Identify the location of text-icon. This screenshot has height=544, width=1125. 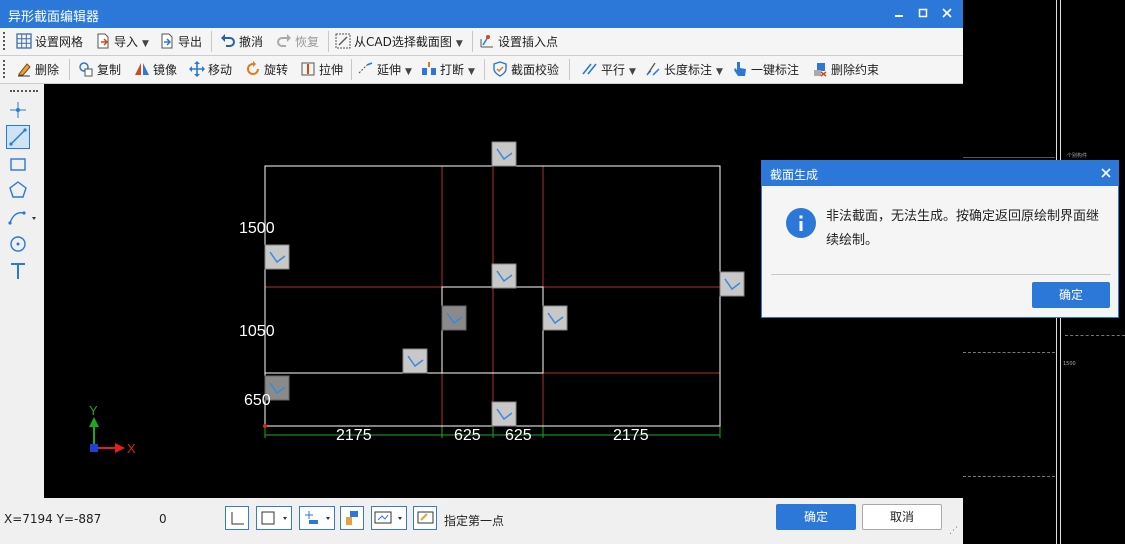
(18, 271).